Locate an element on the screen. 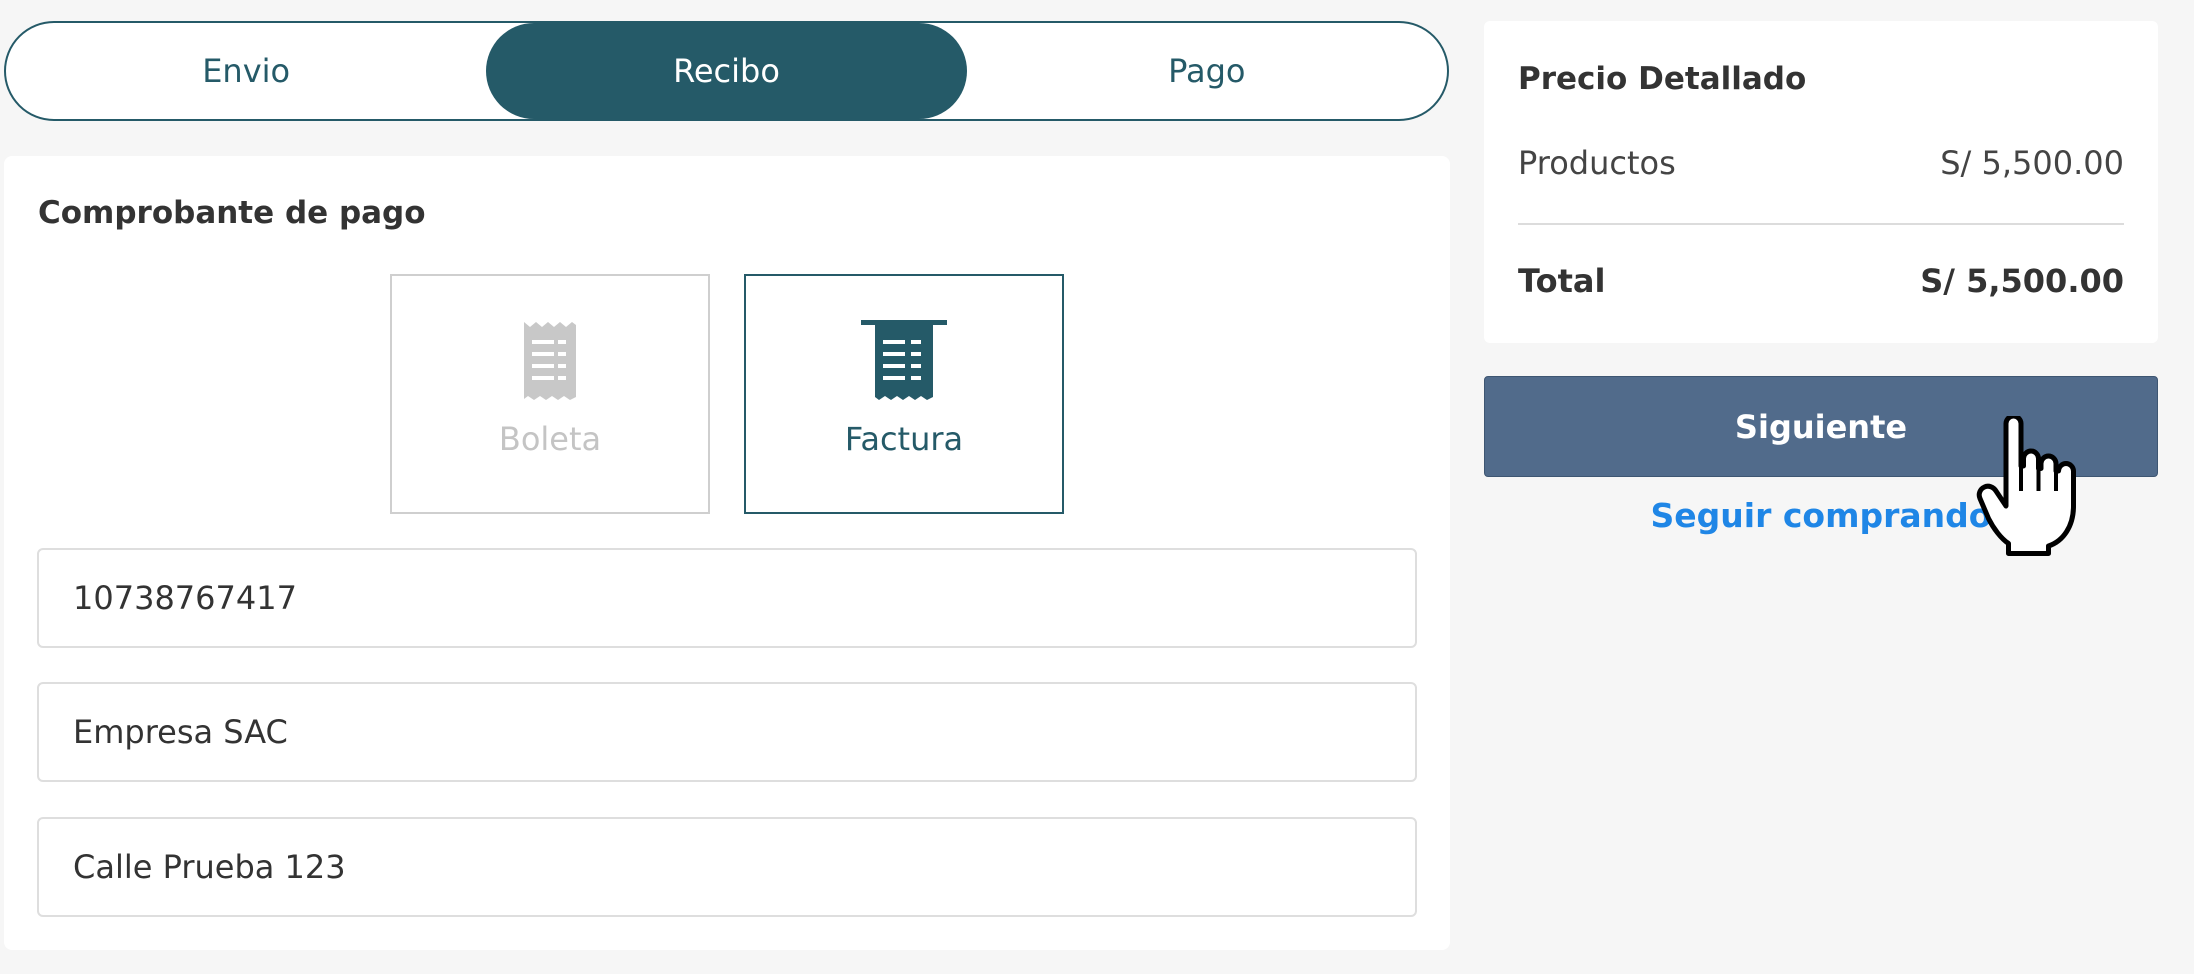 Image resolution: width=2194 pixels, height=974 pixels. products-row: Productos S/ 5,500.00 is located at coordinates (1821, 163).